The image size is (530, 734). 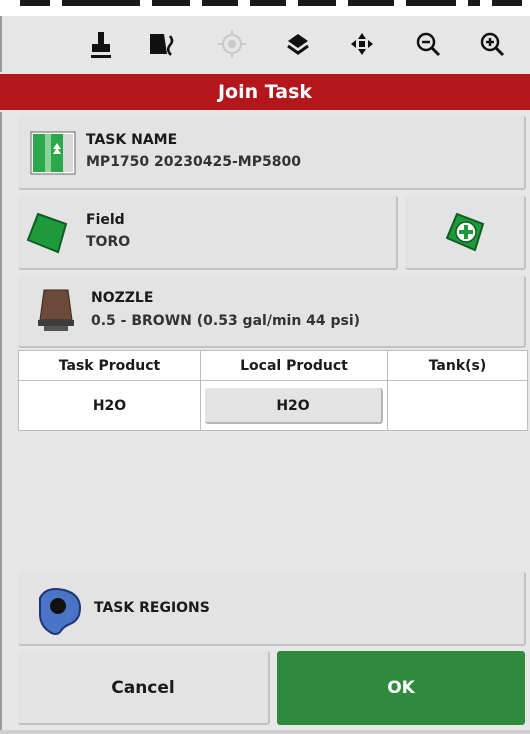 What do you see at coordinates (272, 312) in the screenshot?
I see `nozzle-button: NOZZLE 0.5 - BROWN (0.53 gal/min 44 psi)` at bounding box center [272, 312].